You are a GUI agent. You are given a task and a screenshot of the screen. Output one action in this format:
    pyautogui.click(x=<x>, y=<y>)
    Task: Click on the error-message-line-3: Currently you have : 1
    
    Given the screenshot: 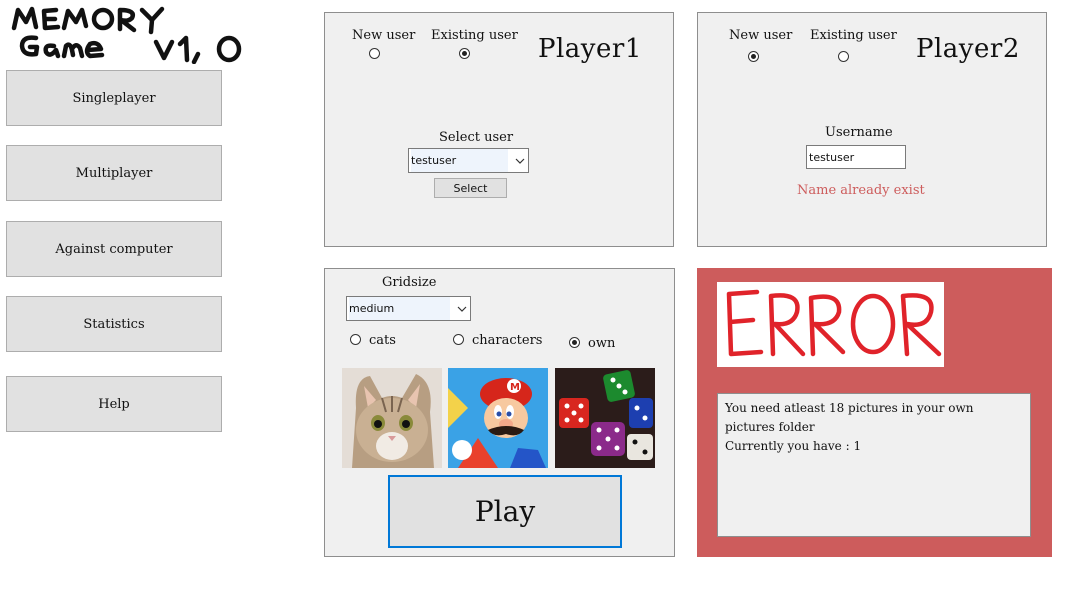 What is the action you would take?
    pyautogui.click(x=793, y=446)
    